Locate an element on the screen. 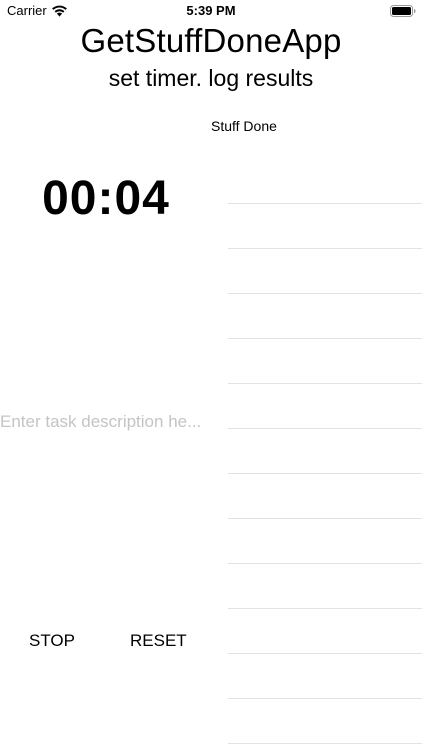  status-bar: Carrier 5:39 PM is located at coordinates (211, 11).